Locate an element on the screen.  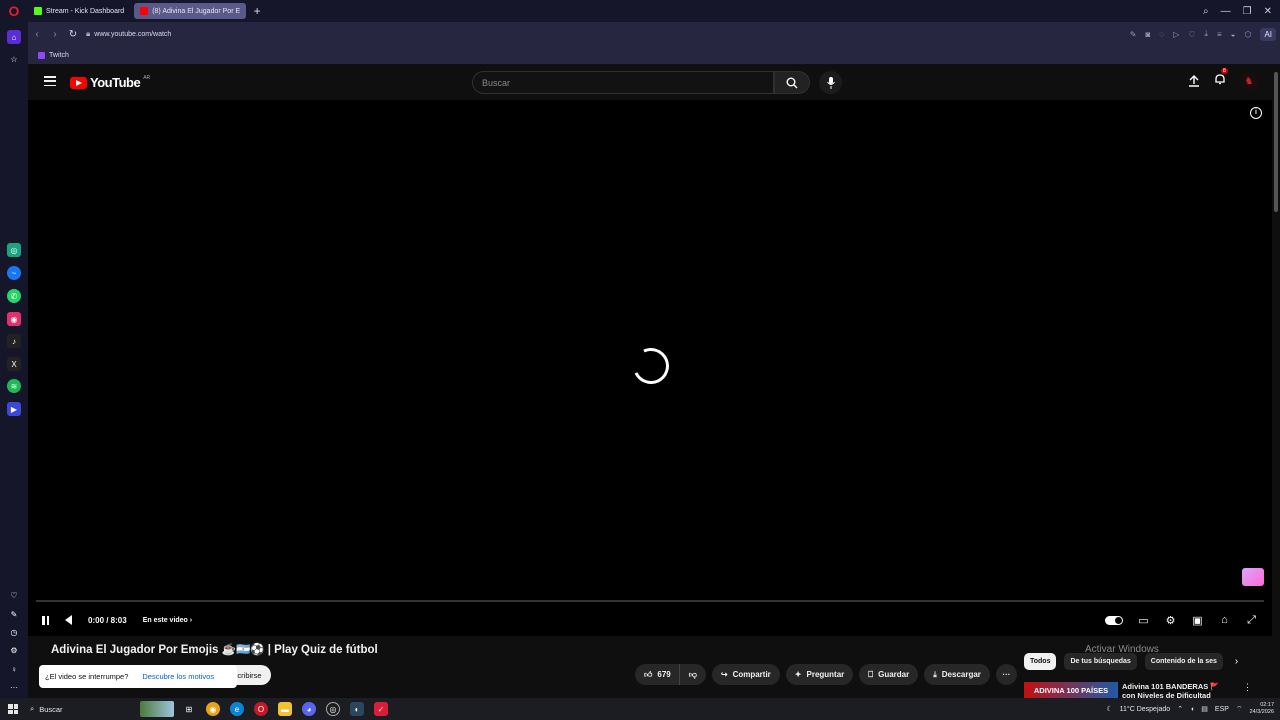
chevron-right-icon: › is located at coordinates (1236, 661).